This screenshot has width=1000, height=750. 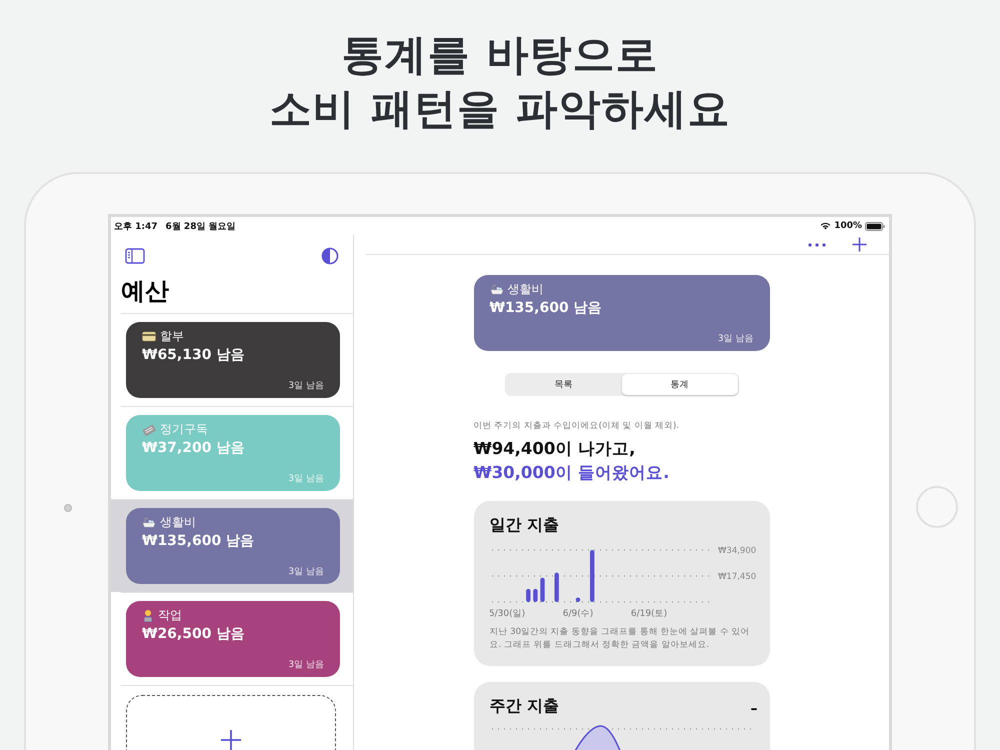 What do you see at coordinates (875, 226) in the screenshot?
I see `battery-icon` at bounding box center [875, 226].